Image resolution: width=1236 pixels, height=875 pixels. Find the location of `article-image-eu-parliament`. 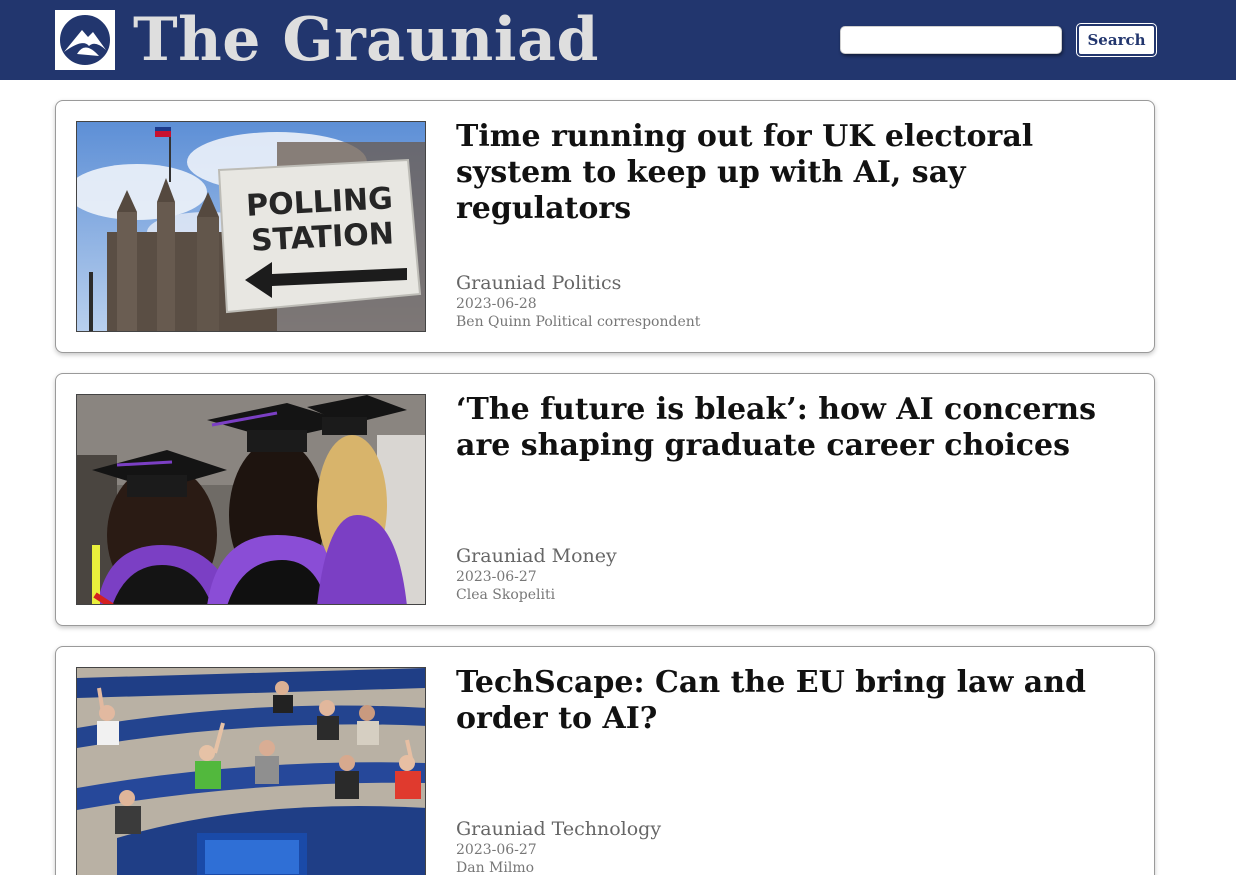

article-image-eu-parliament is located at coordinates (251, 771).